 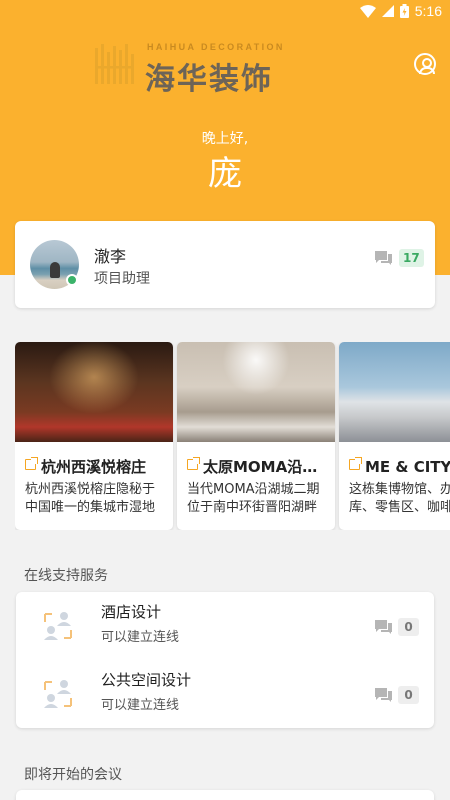 What do you see at coordinates (404, 11) in the screenshot?
I see `battery-icon` at bounding box center [404, 11].